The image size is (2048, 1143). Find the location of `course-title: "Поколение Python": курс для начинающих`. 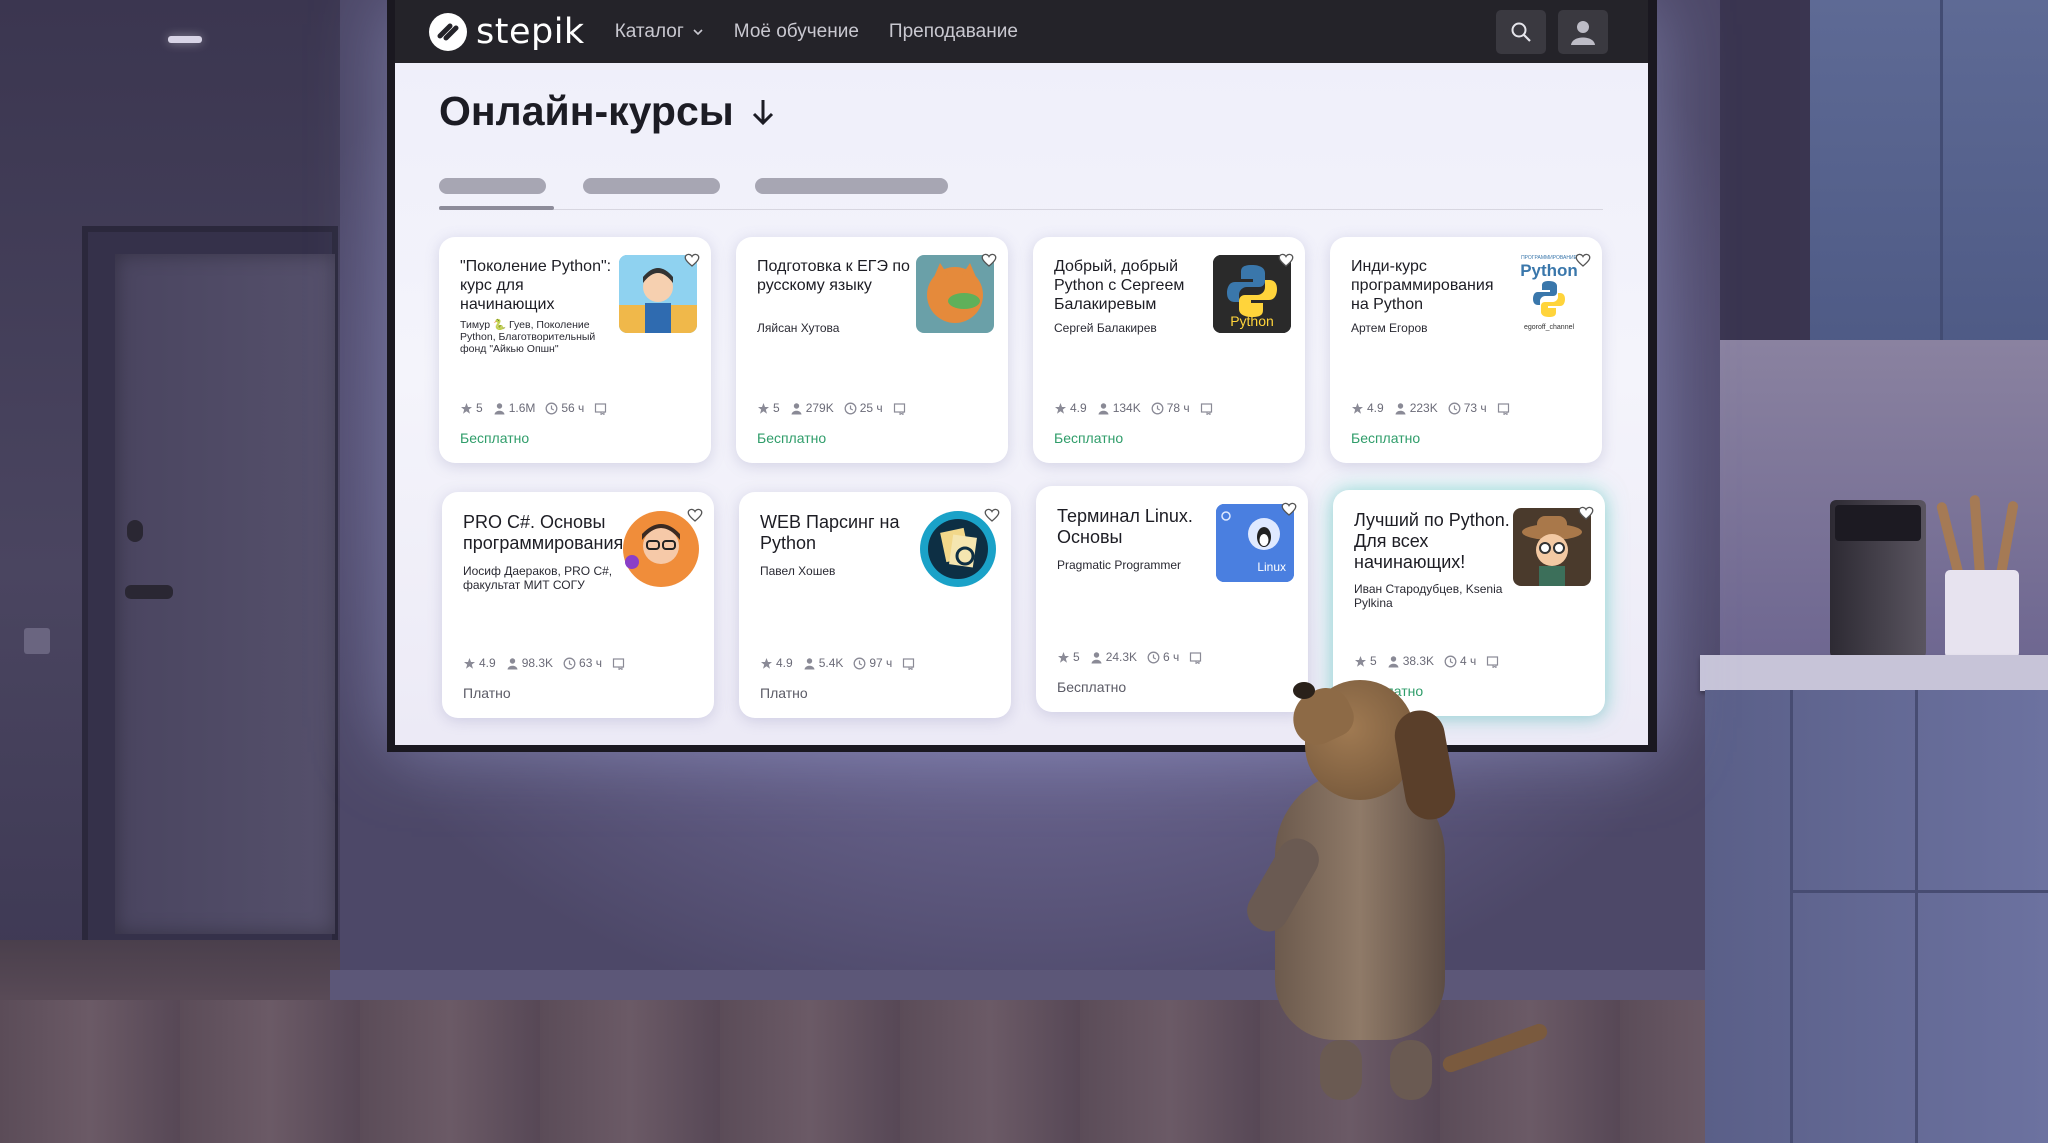

course-title: "Поколение Python": курс для начинающих is located at coordinates (536, 285).